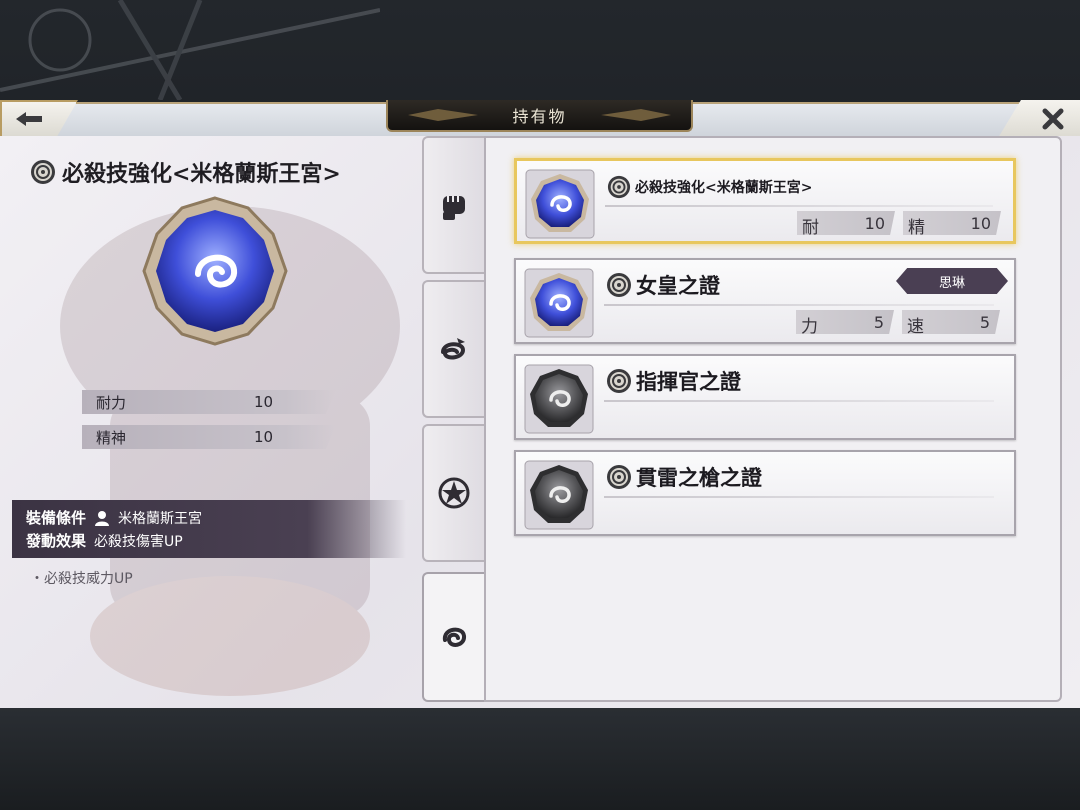  Describe the element at coordinates (102, 518) in the screenshot. I see `person-icon` at that location.